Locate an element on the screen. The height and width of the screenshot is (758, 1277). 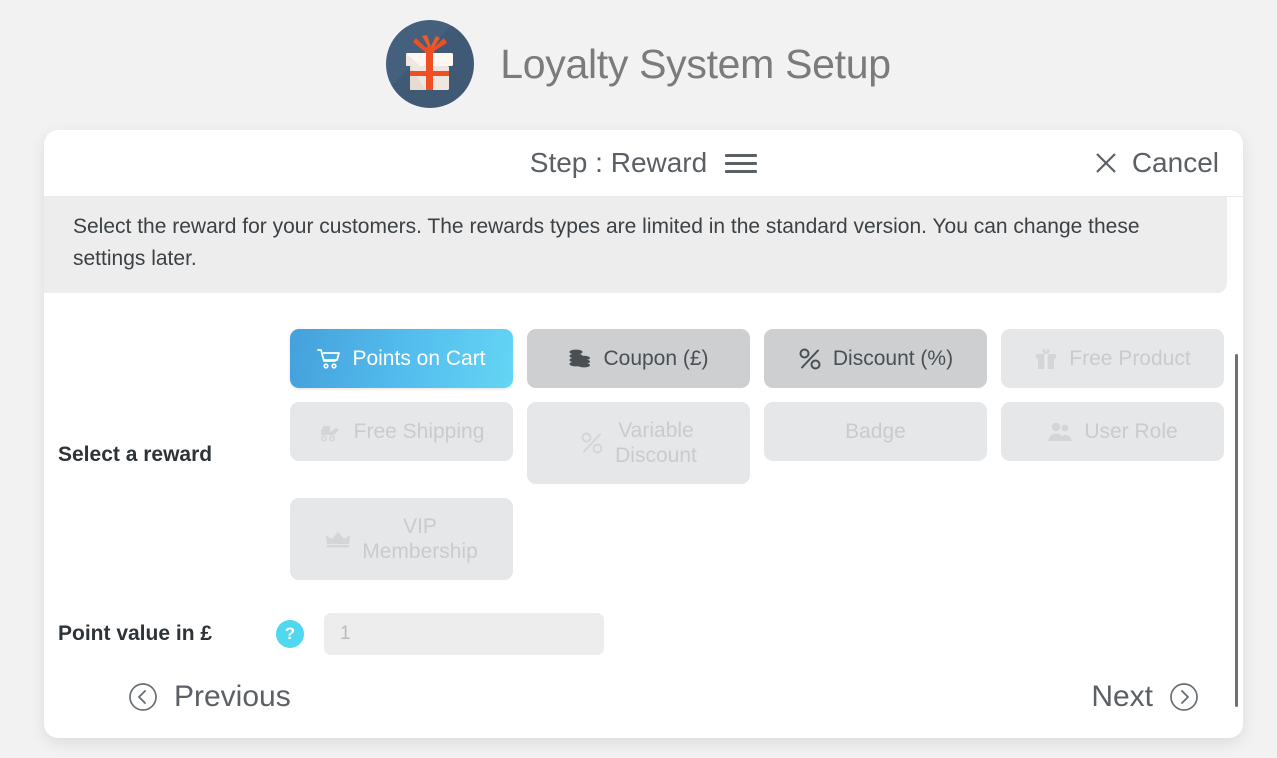
reward-option-points-on-cart: Points on Cart is located at coordinates (401, 358).